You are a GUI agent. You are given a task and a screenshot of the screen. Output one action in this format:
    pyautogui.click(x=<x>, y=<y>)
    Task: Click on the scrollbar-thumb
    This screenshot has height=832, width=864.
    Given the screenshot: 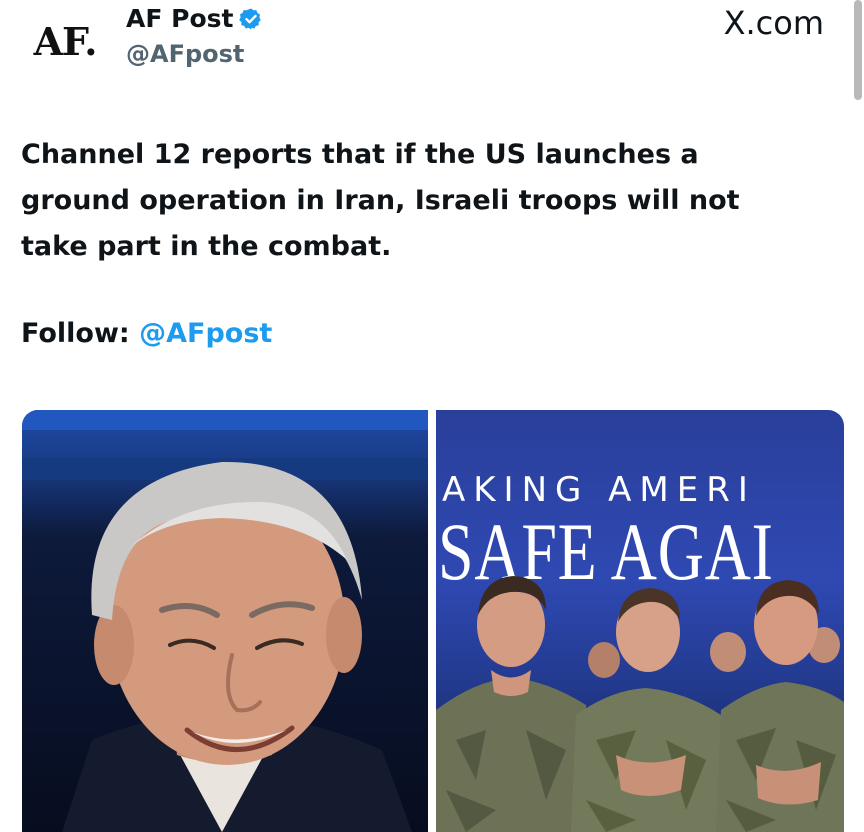 What is the action you would take?
    pyautogui.click(x=858, y=50)
    